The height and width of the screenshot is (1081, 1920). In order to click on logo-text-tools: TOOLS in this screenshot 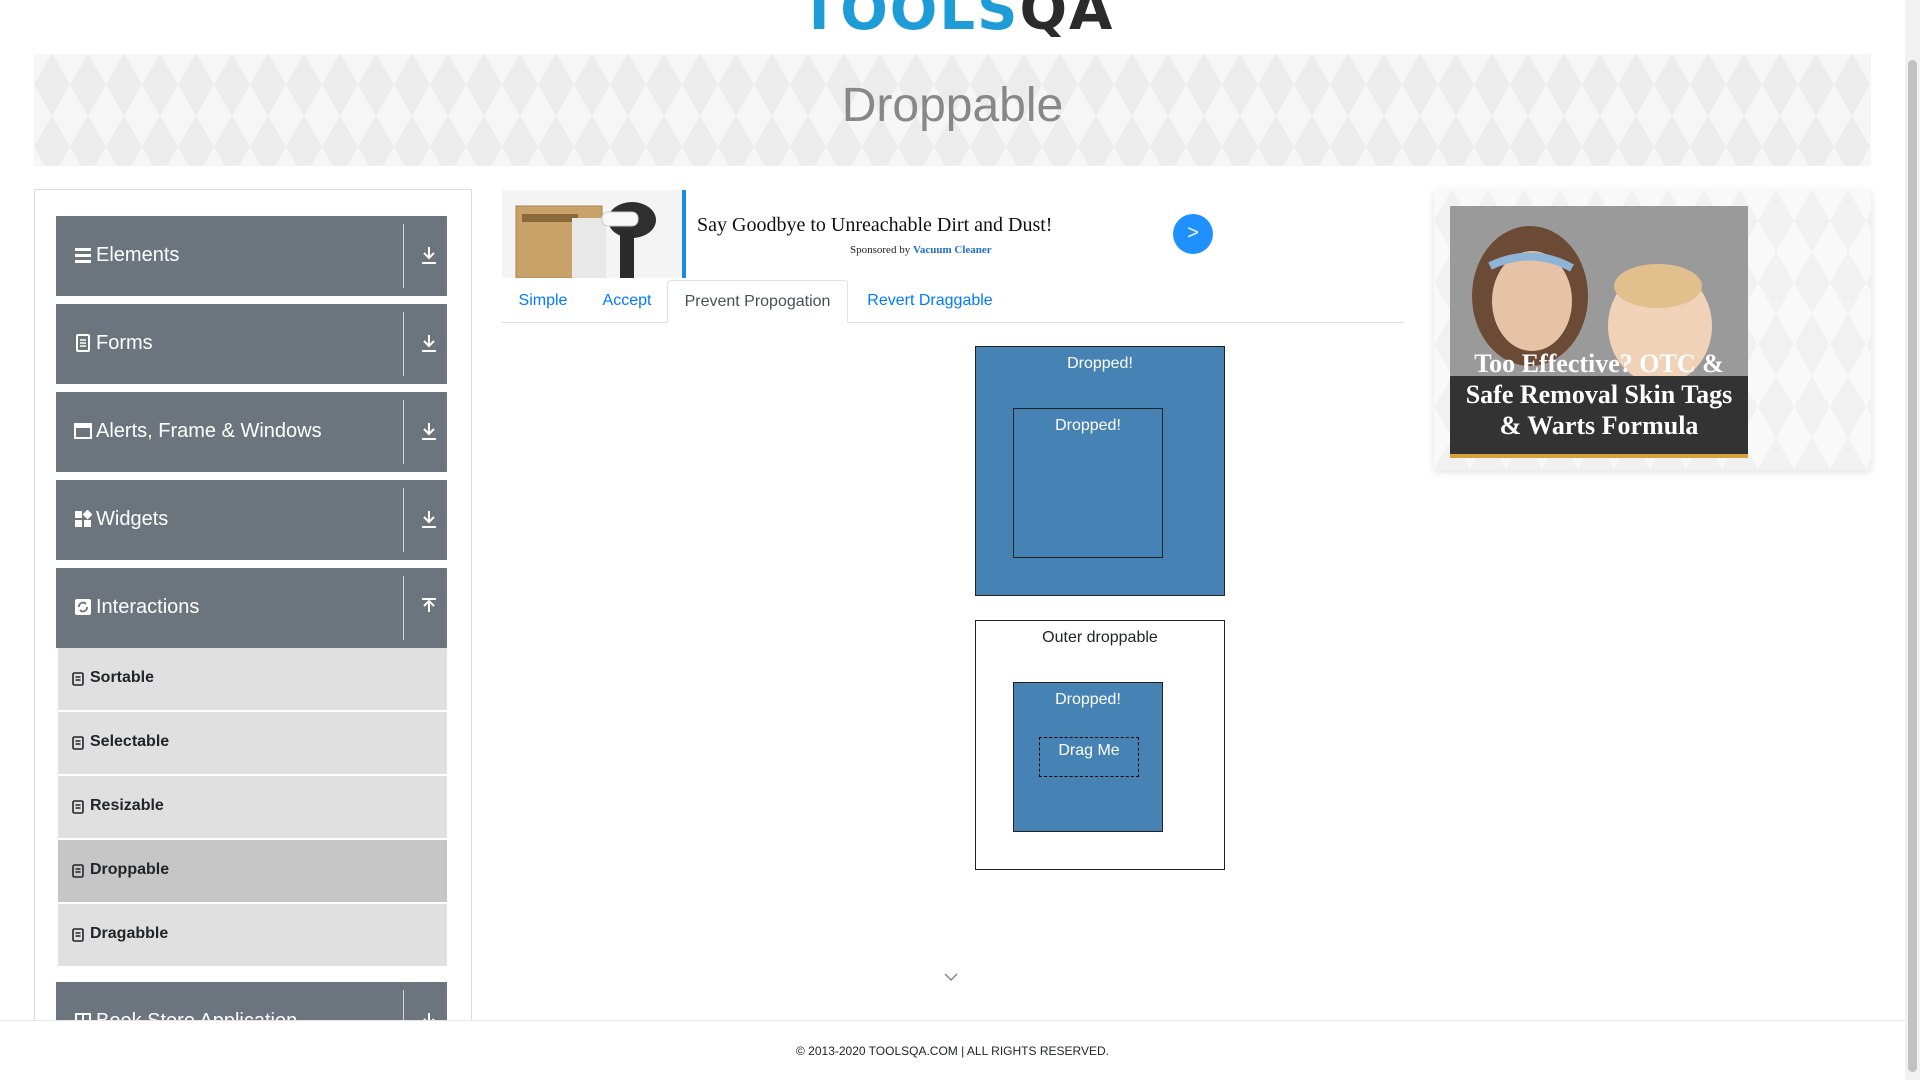, I will do `click(910, 21)`.